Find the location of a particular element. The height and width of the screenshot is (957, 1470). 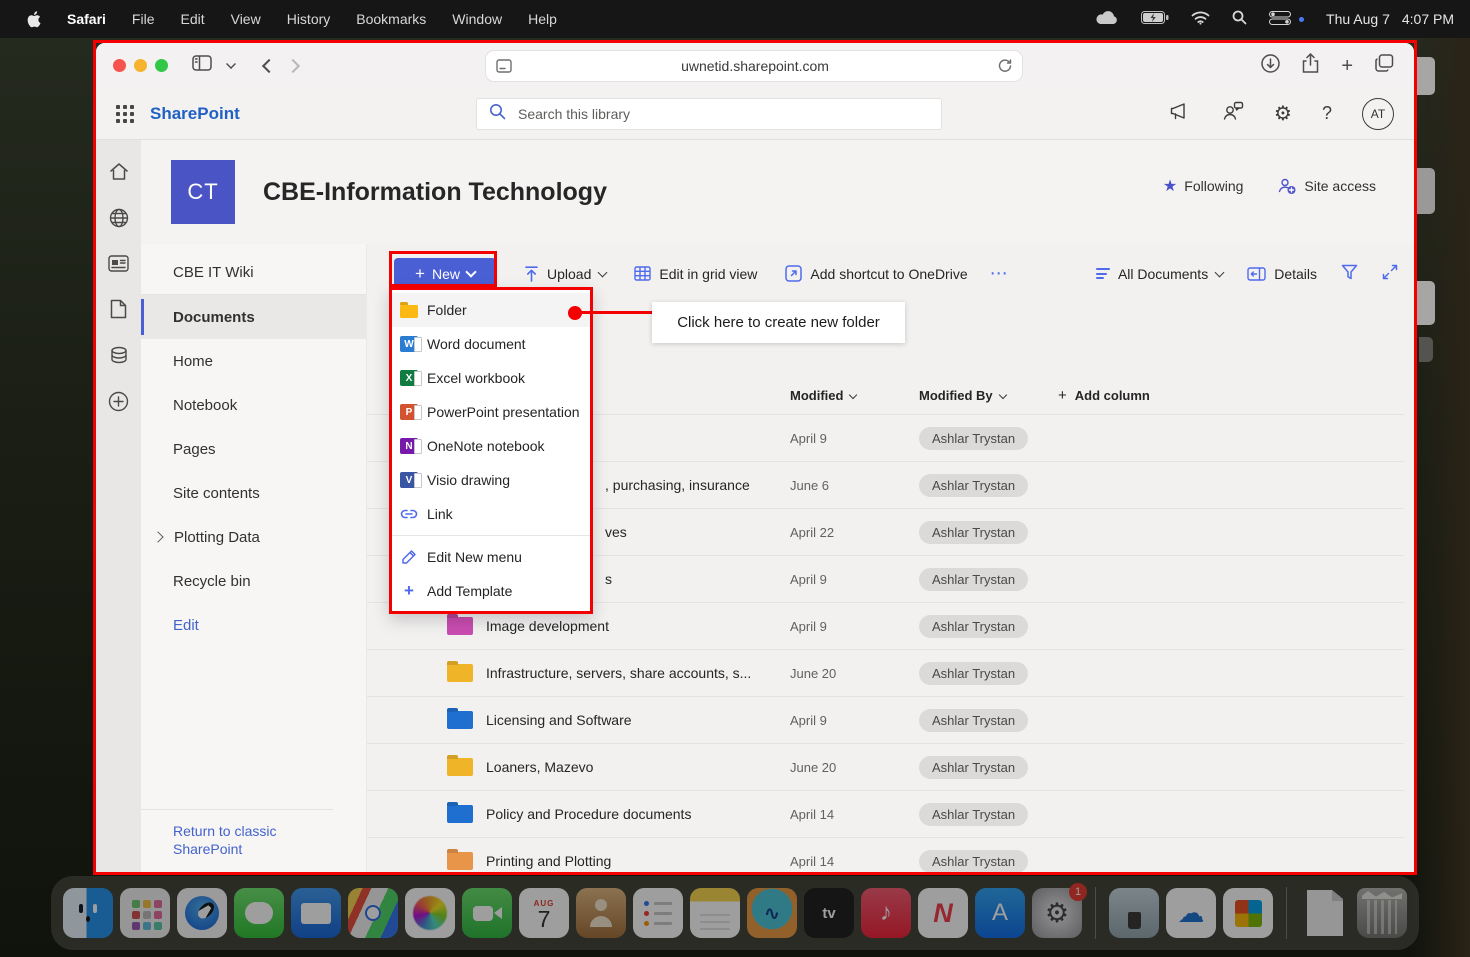

reload-icon is located at coordinates (1005, 66).